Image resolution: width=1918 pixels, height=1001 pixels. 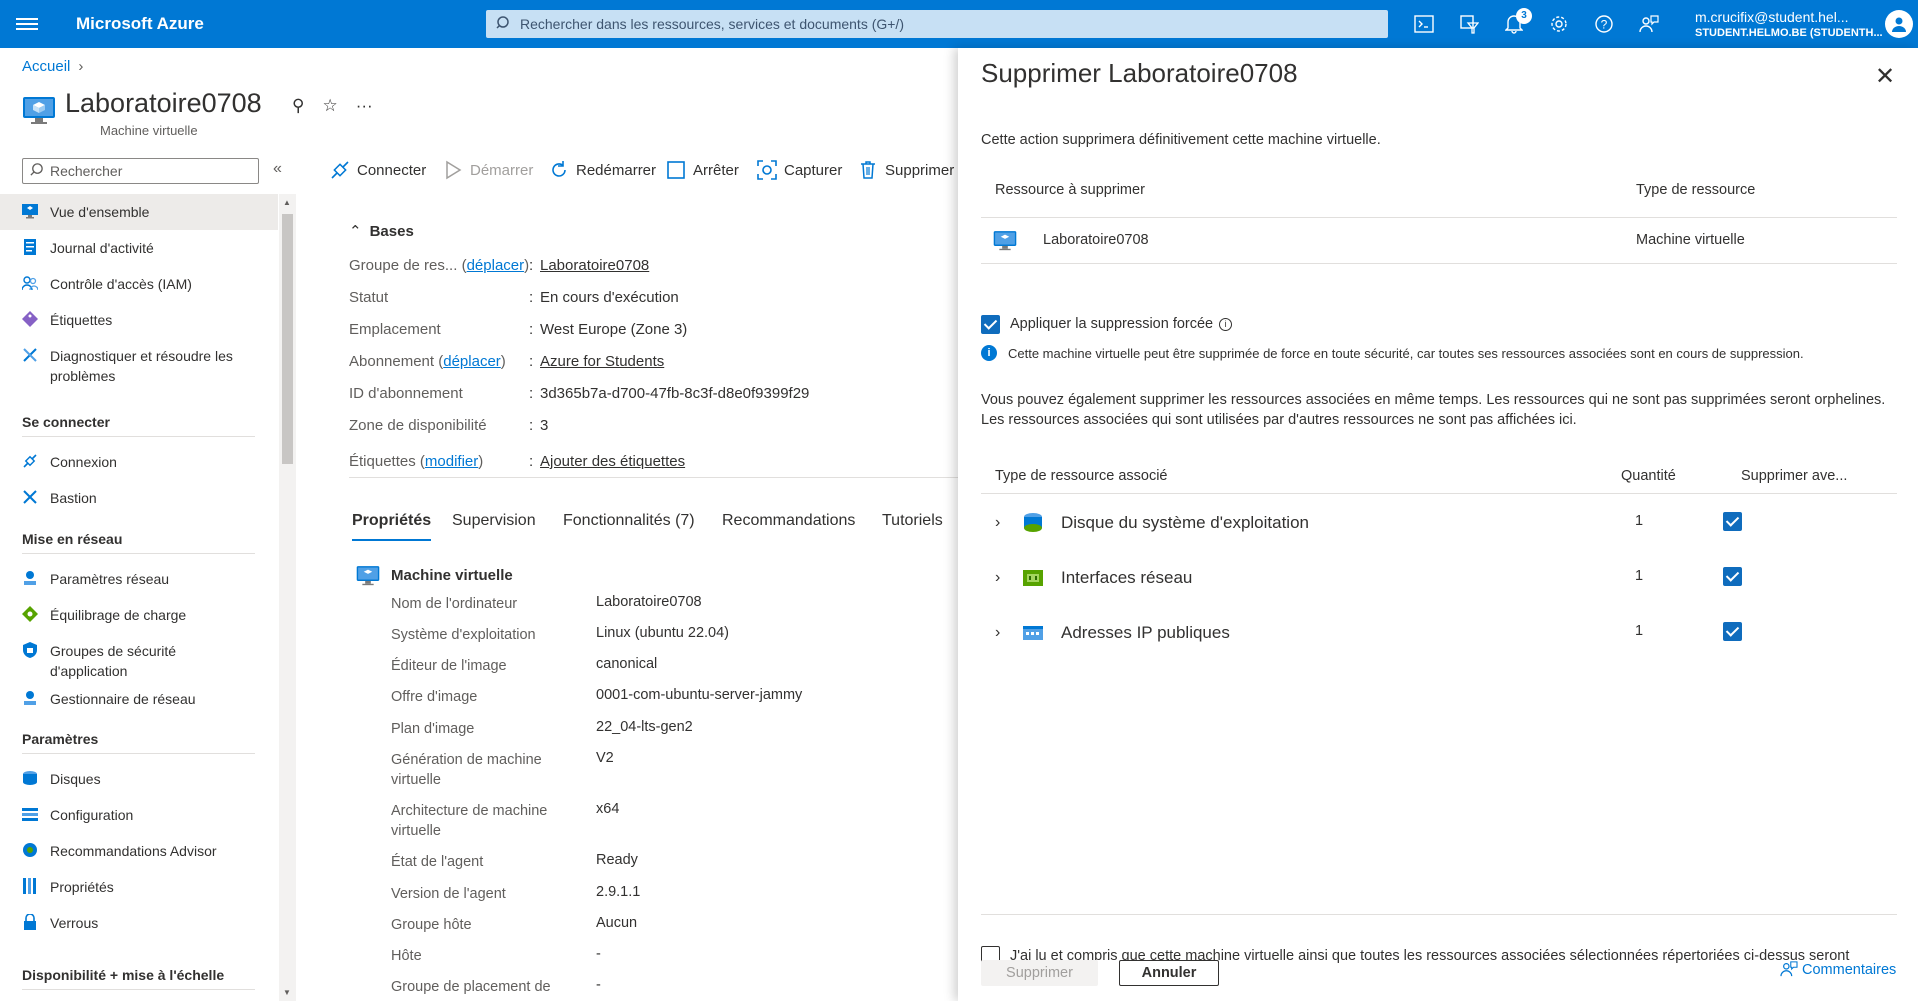 What do you see at coordinates (609, 297) in the screenshot?
I see `status-value: En cours d'exécution` at bounding box center [609, 297].